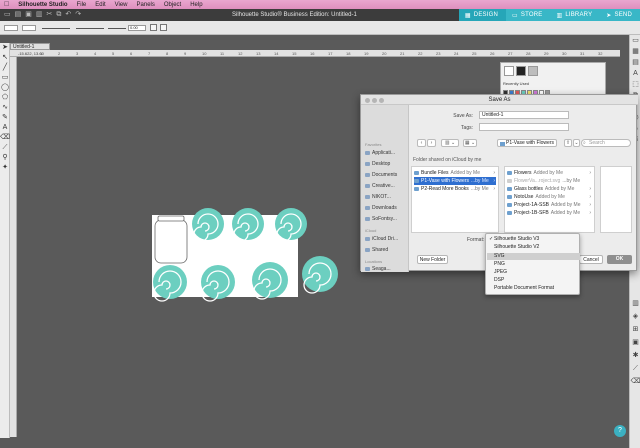 The width and height of the screenshot is (640, 448). Describe the element at coordinates (521, 71) in the screenshot. I see `swatch-black` at that location.